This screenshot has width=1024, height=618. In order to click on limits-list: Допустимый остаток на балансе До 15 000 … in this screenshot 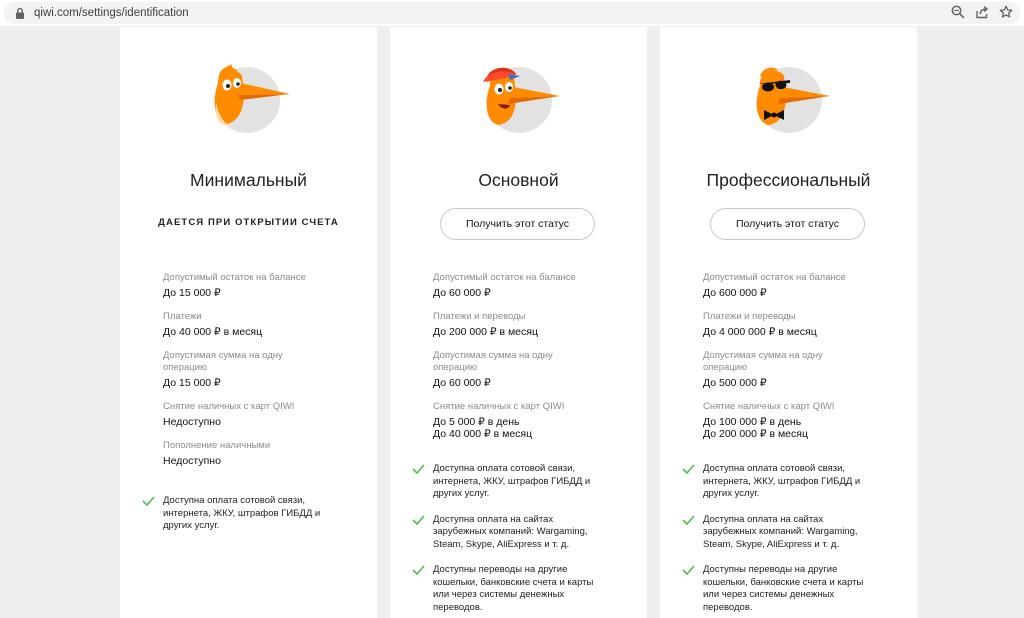, I will do `click(263, 375)`.